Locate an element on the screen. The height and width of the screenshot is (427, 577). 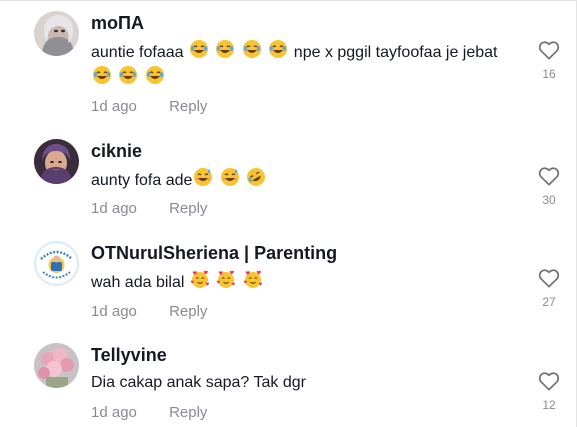
like-button: 27 is located at coordinates (549, 288).